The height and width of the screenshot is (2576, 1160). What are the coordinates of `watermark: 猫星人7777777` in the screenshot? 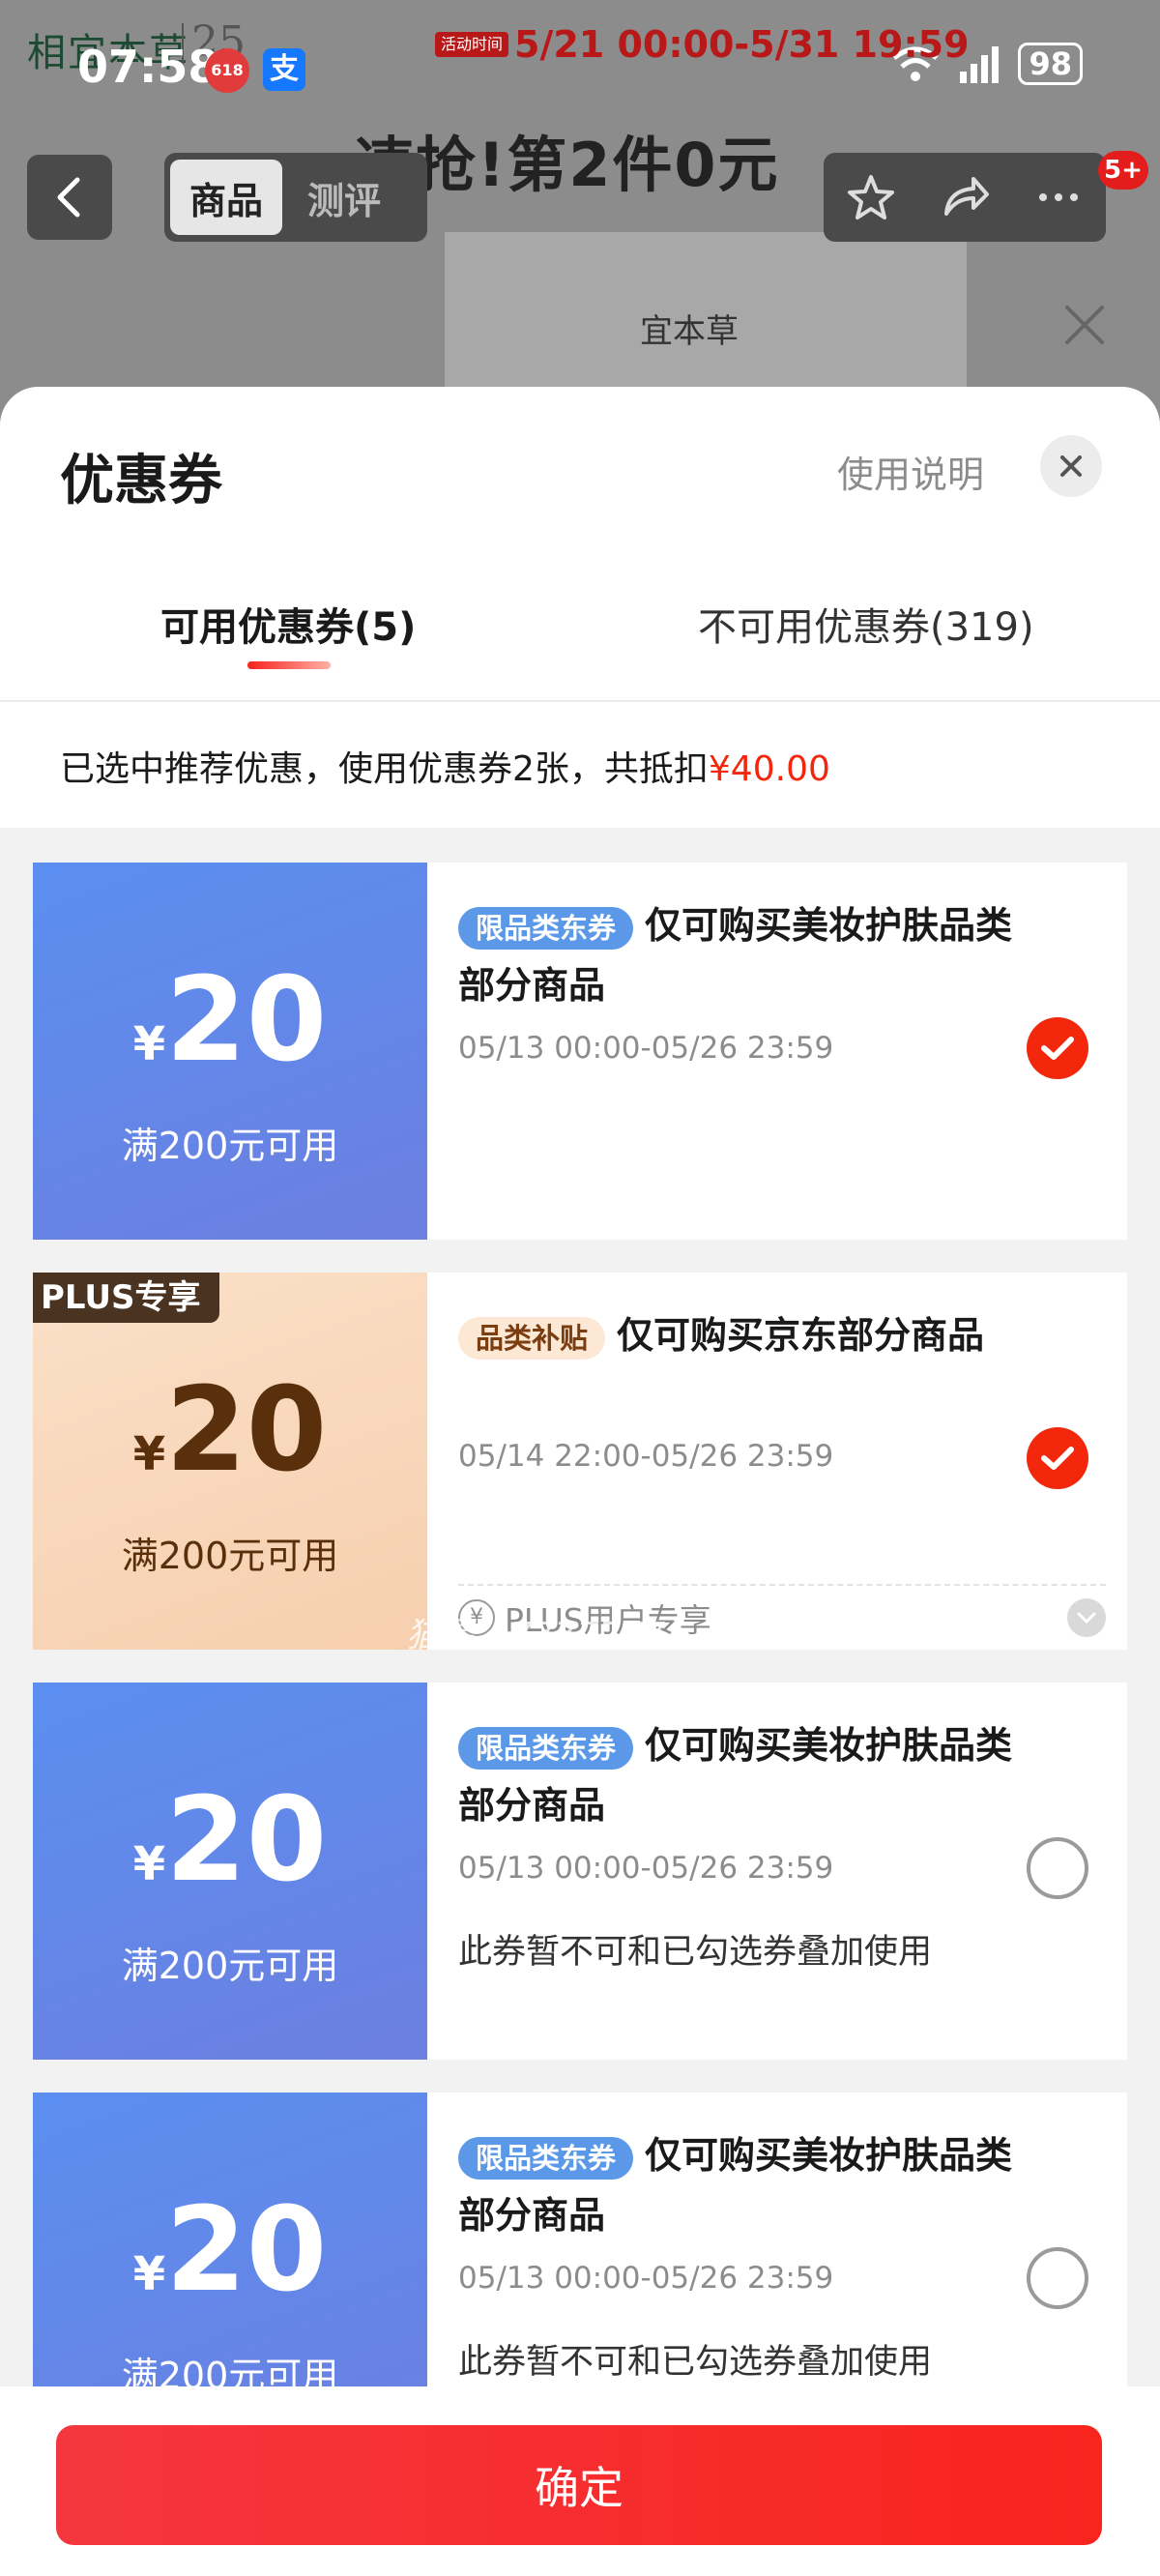 It's located at (536, 1635).